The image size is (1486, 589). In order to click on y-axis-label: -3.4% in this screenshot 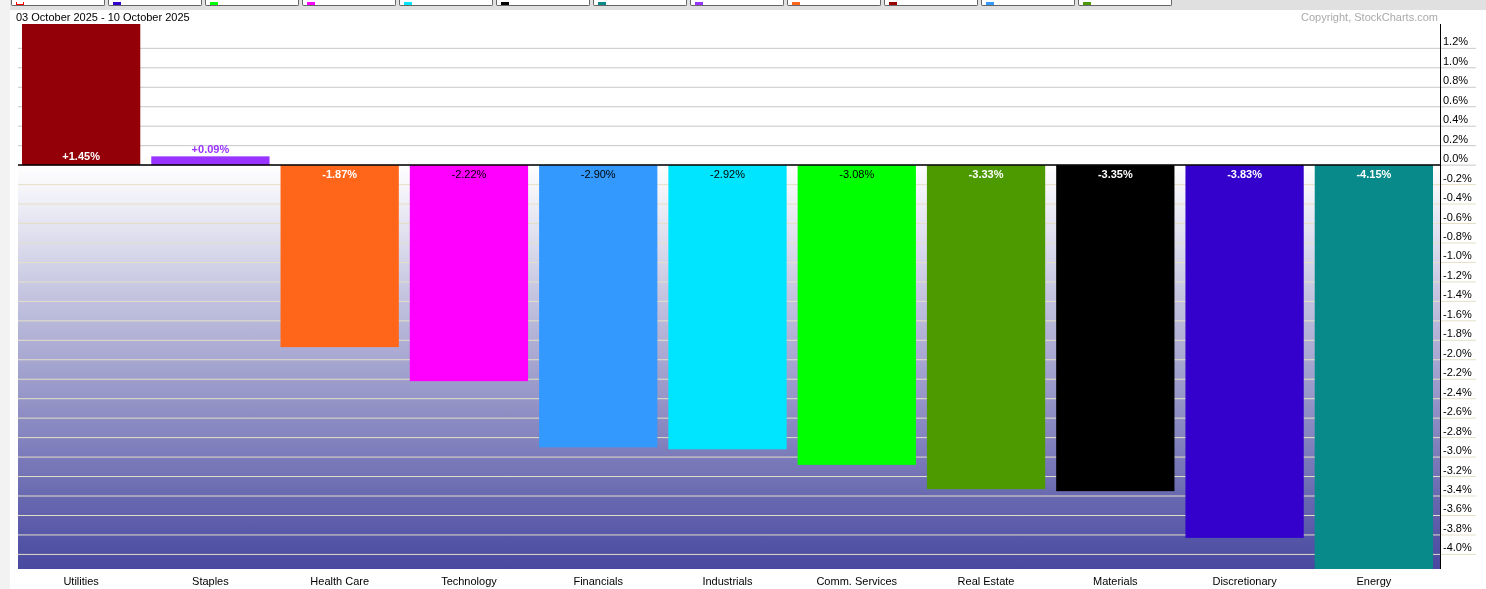, I will do `click(1457, 489)`.